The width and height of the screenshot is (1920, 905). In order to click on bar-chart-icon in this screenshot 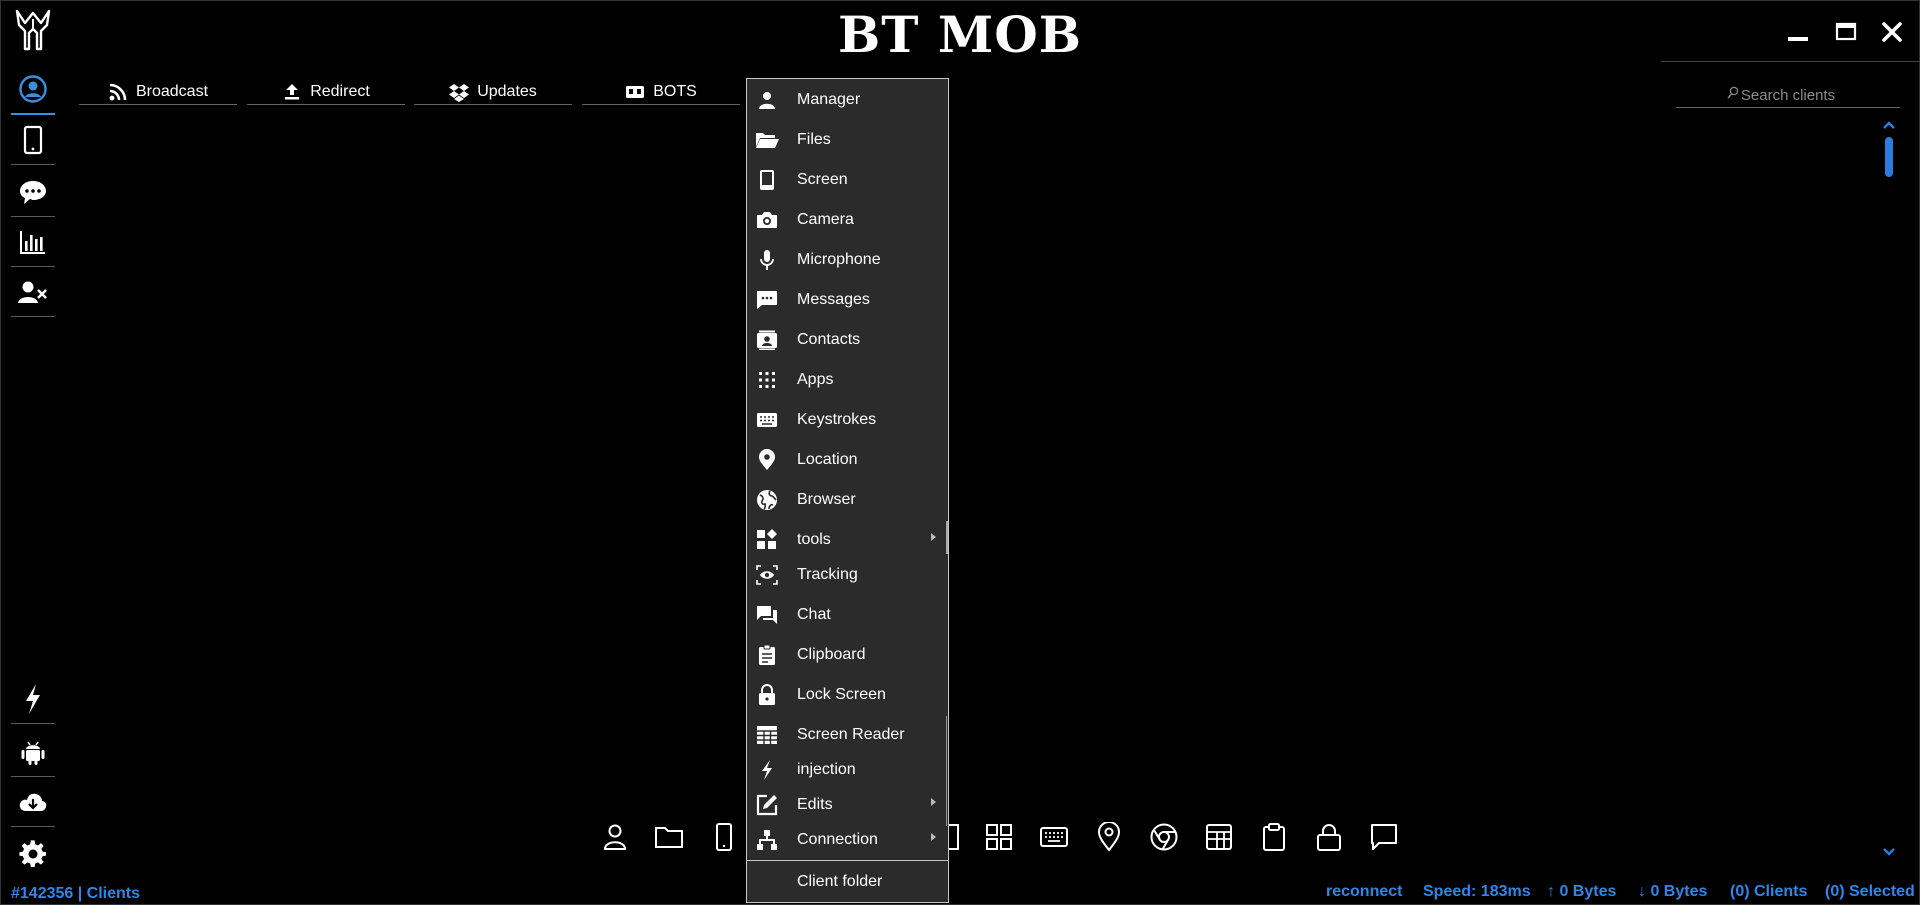, I will do `click(32, 242)`.